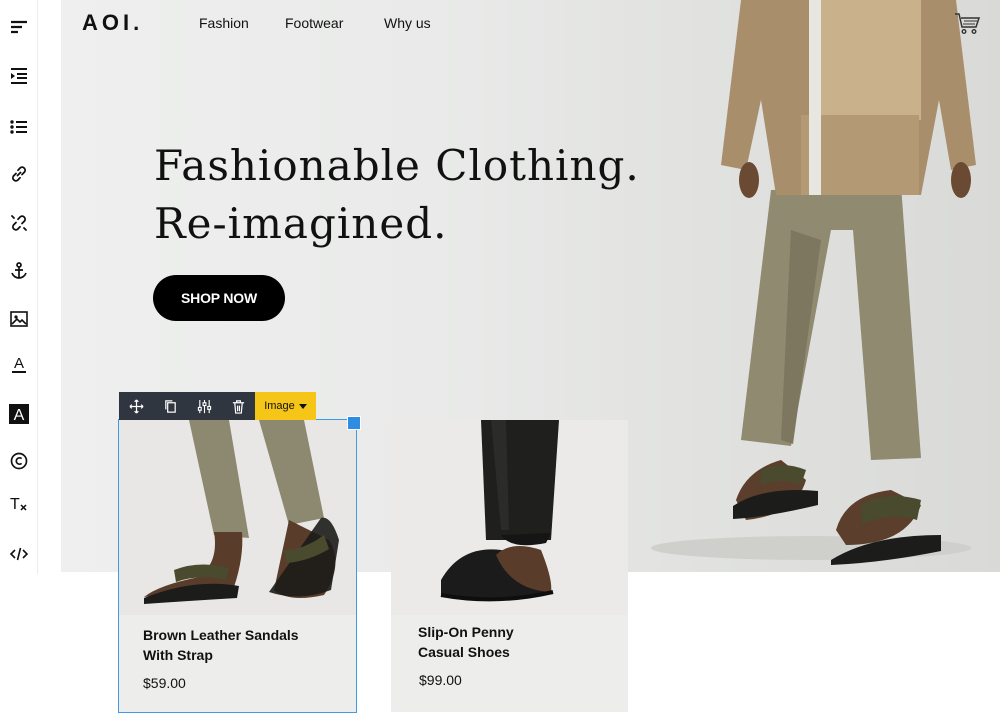 The image size is (1000, 713). Describe the element at coordinates (224, 23) in the screenshot. I see `nav-fashion: Fashion` at that location.